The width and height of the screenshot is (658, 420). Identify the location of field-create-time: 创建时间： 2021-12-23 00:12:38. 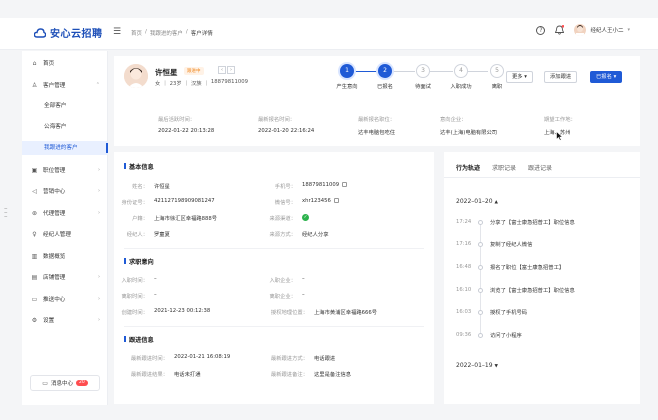
(166, 312).